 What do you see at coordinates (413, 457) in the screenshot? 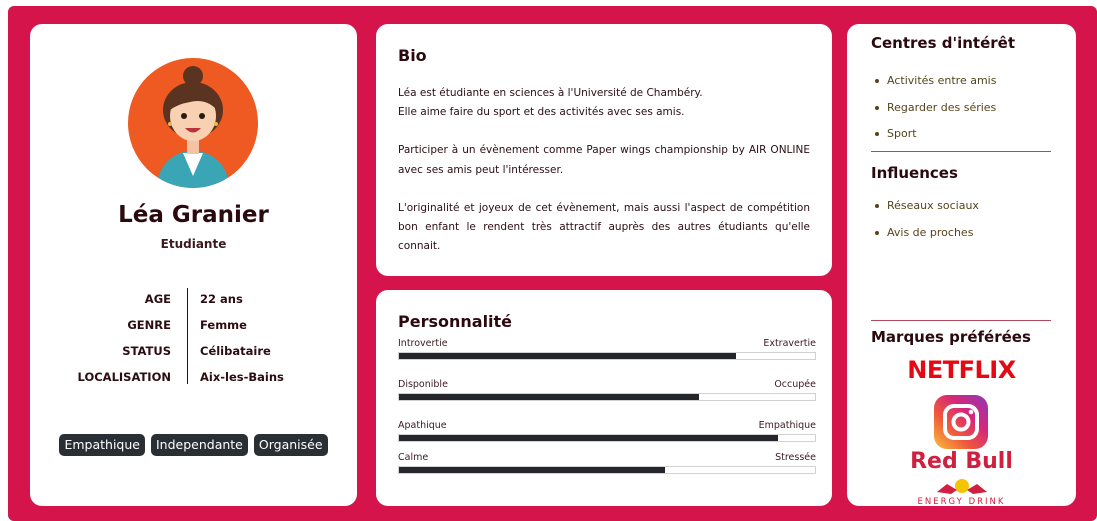
I see `trait-left-label: Calme` at bounding box center [413, 457].